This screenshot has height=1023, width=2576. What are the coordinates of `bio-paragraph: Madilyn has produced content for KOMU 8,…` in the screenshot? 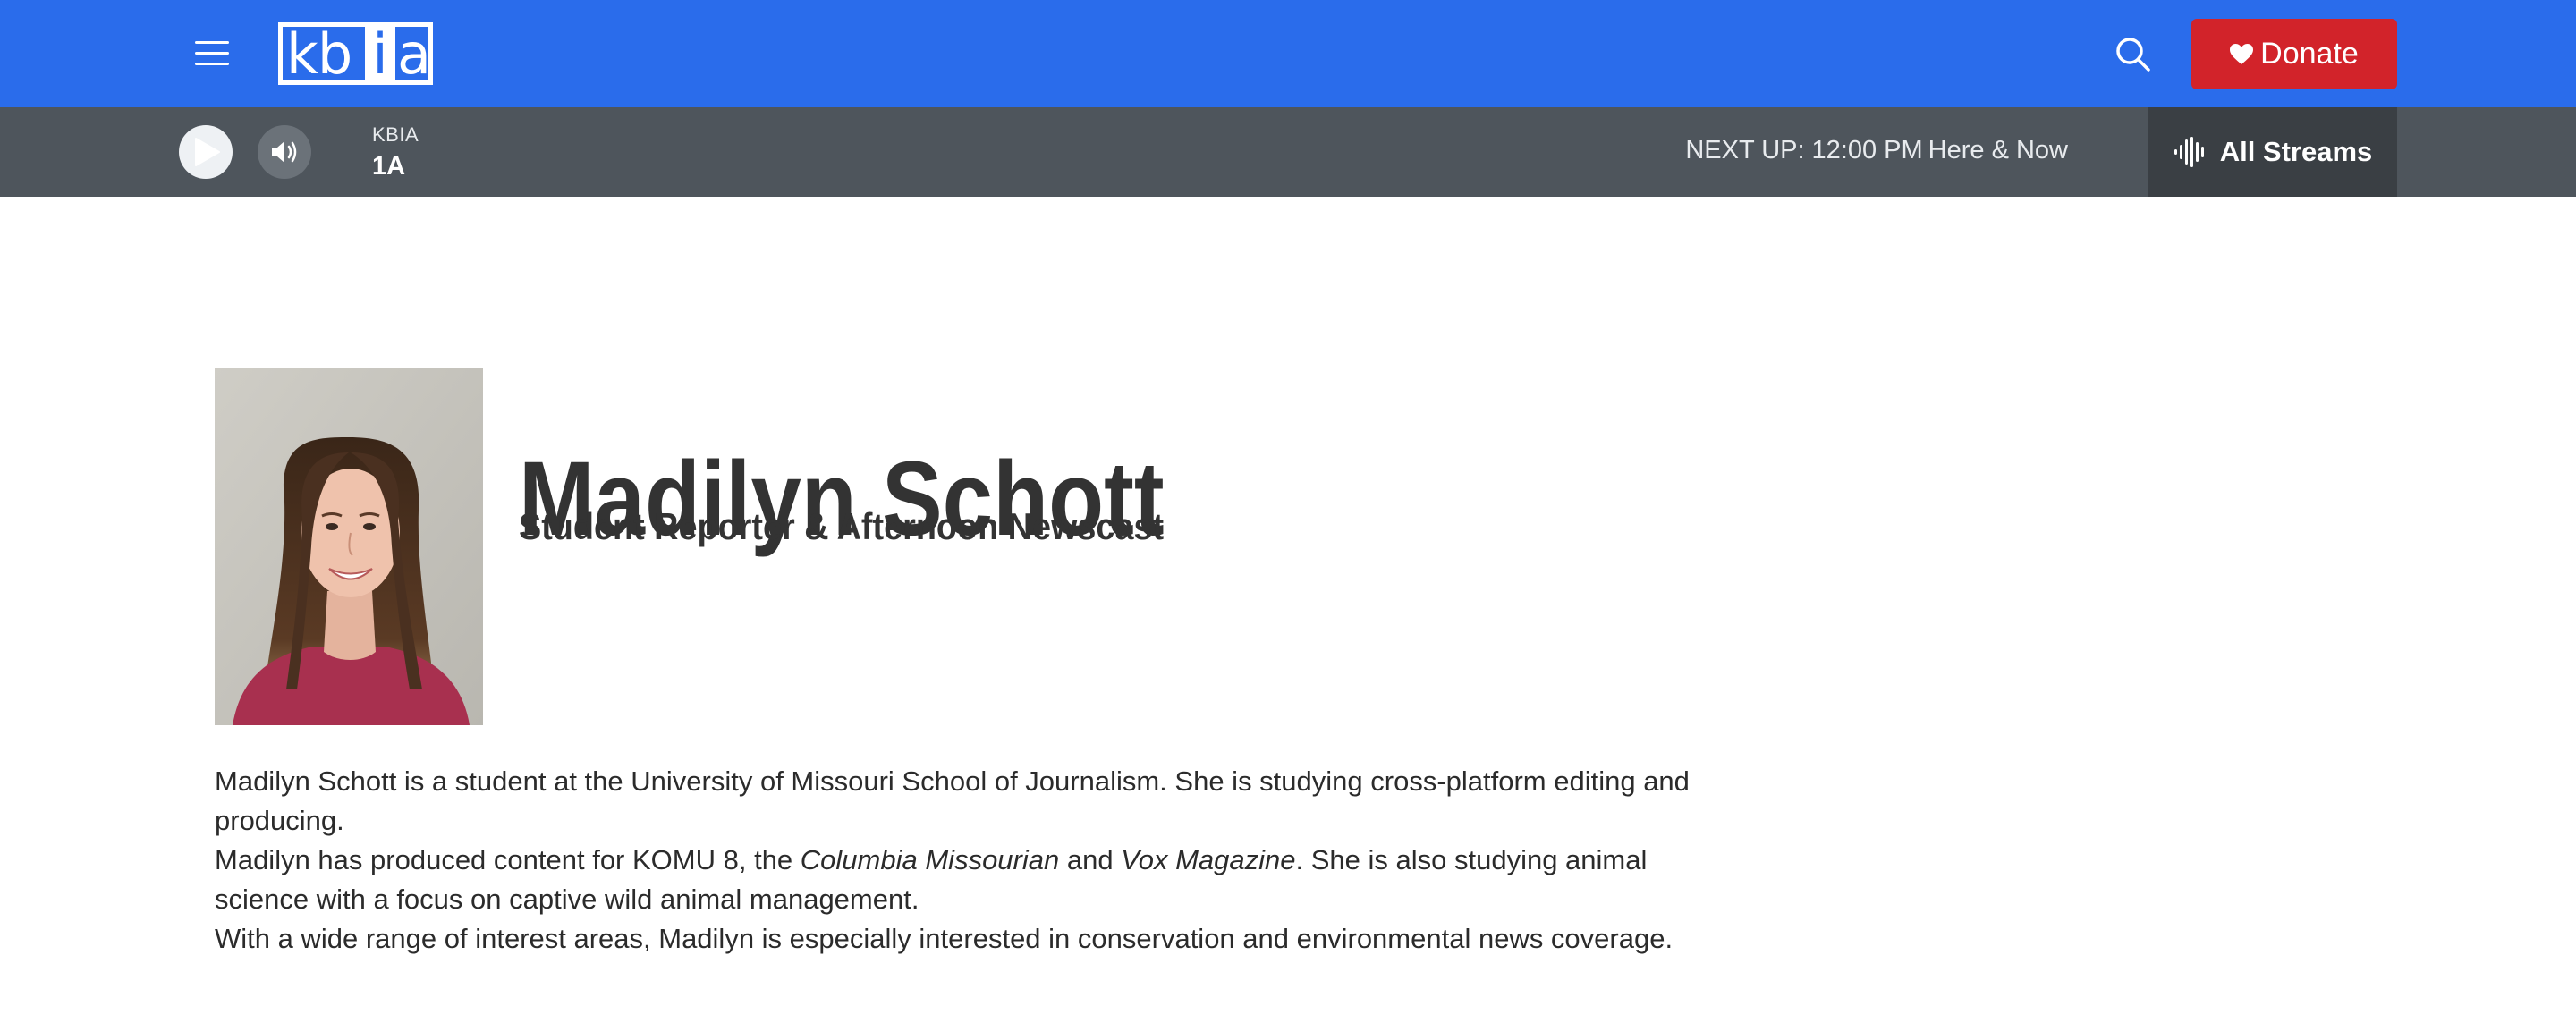 It's located at (931, 879).